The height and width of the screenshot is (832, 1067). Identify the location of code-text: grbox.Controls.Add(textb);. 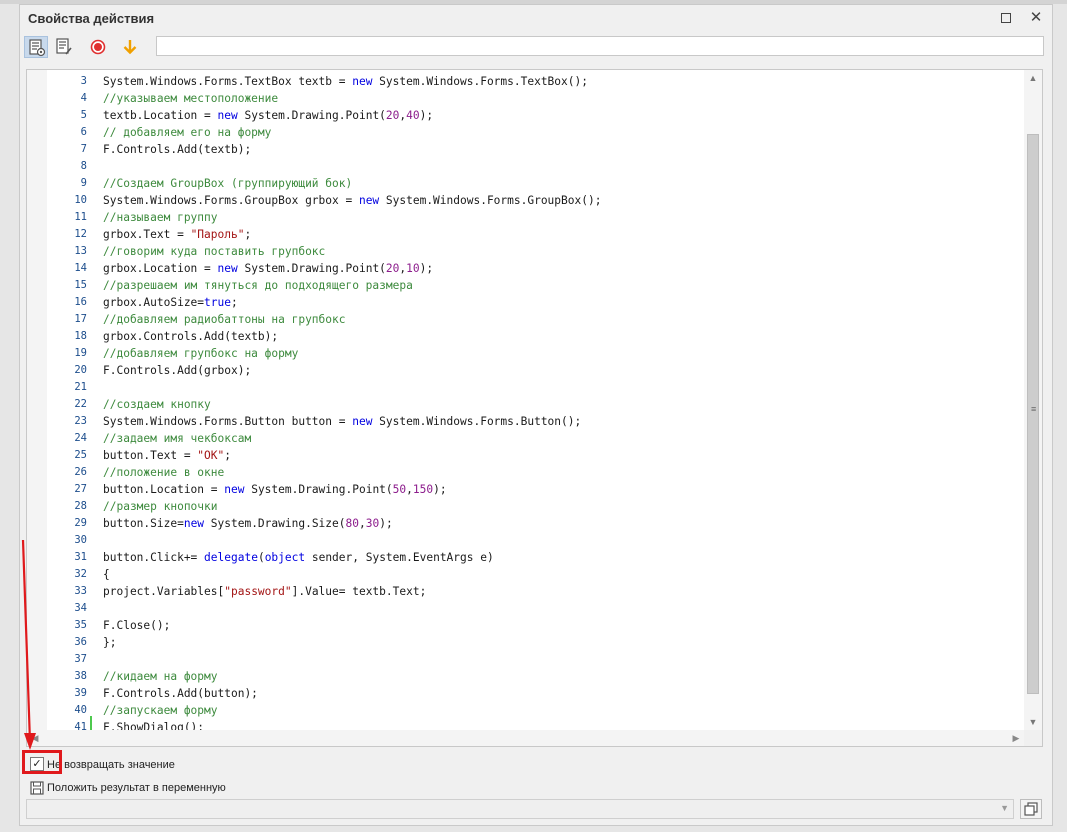
(190, 336).